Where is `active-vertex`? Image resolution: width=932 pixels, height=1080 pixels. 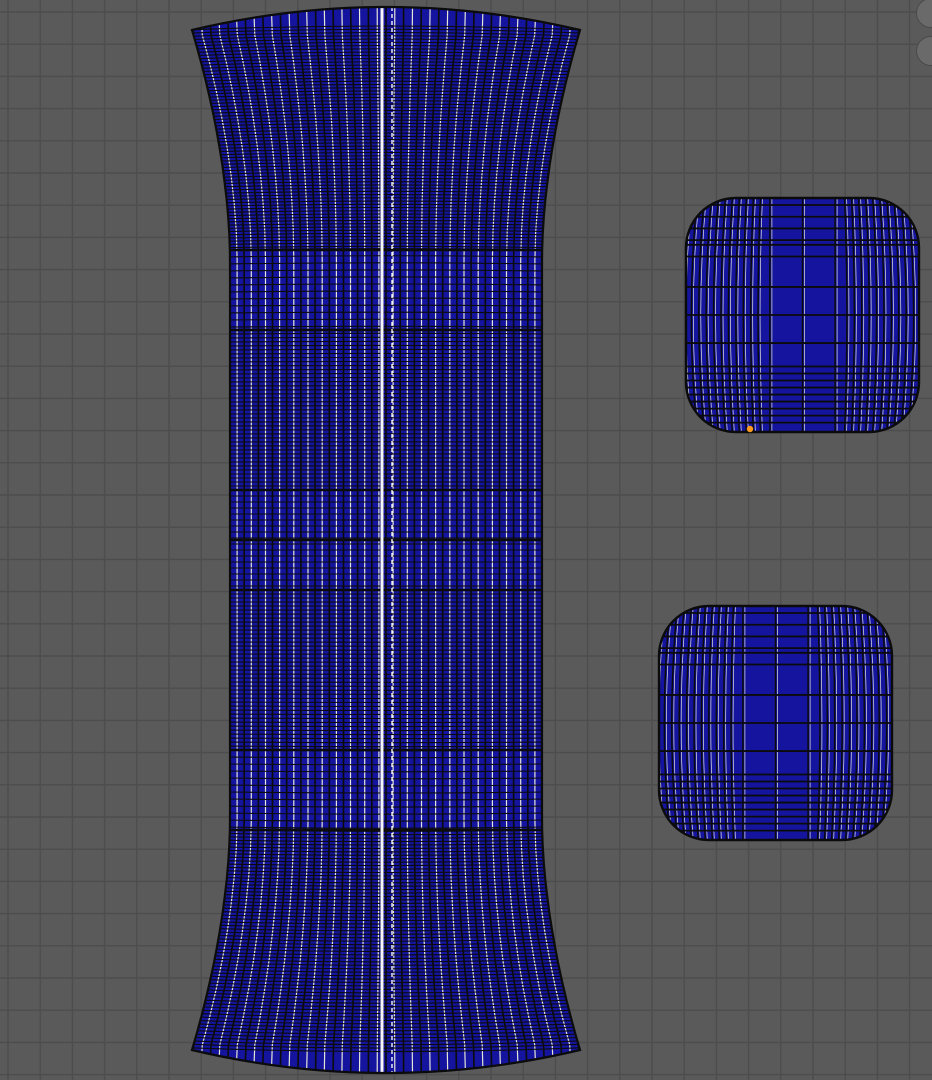 active-vertex is located at coordinates (750, 429).